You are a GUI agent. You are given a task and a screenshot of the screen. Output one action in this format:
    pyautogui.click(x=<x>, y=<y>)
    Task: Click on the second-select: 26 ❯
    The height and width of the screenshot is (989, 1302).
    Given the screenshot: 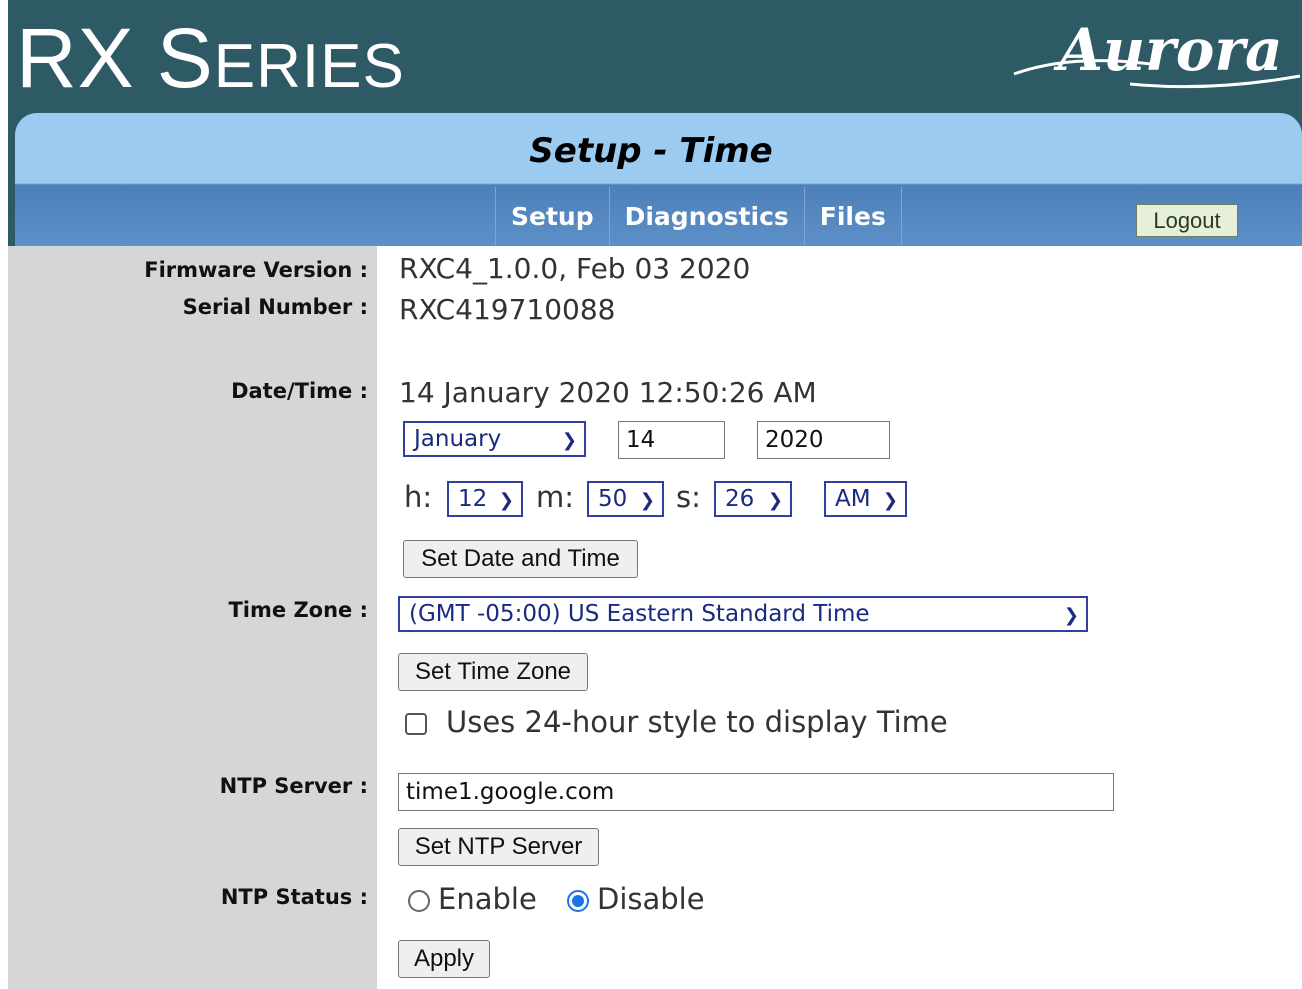 What is the action you would take?
    pyautogui.click(x=753, y=499)
    